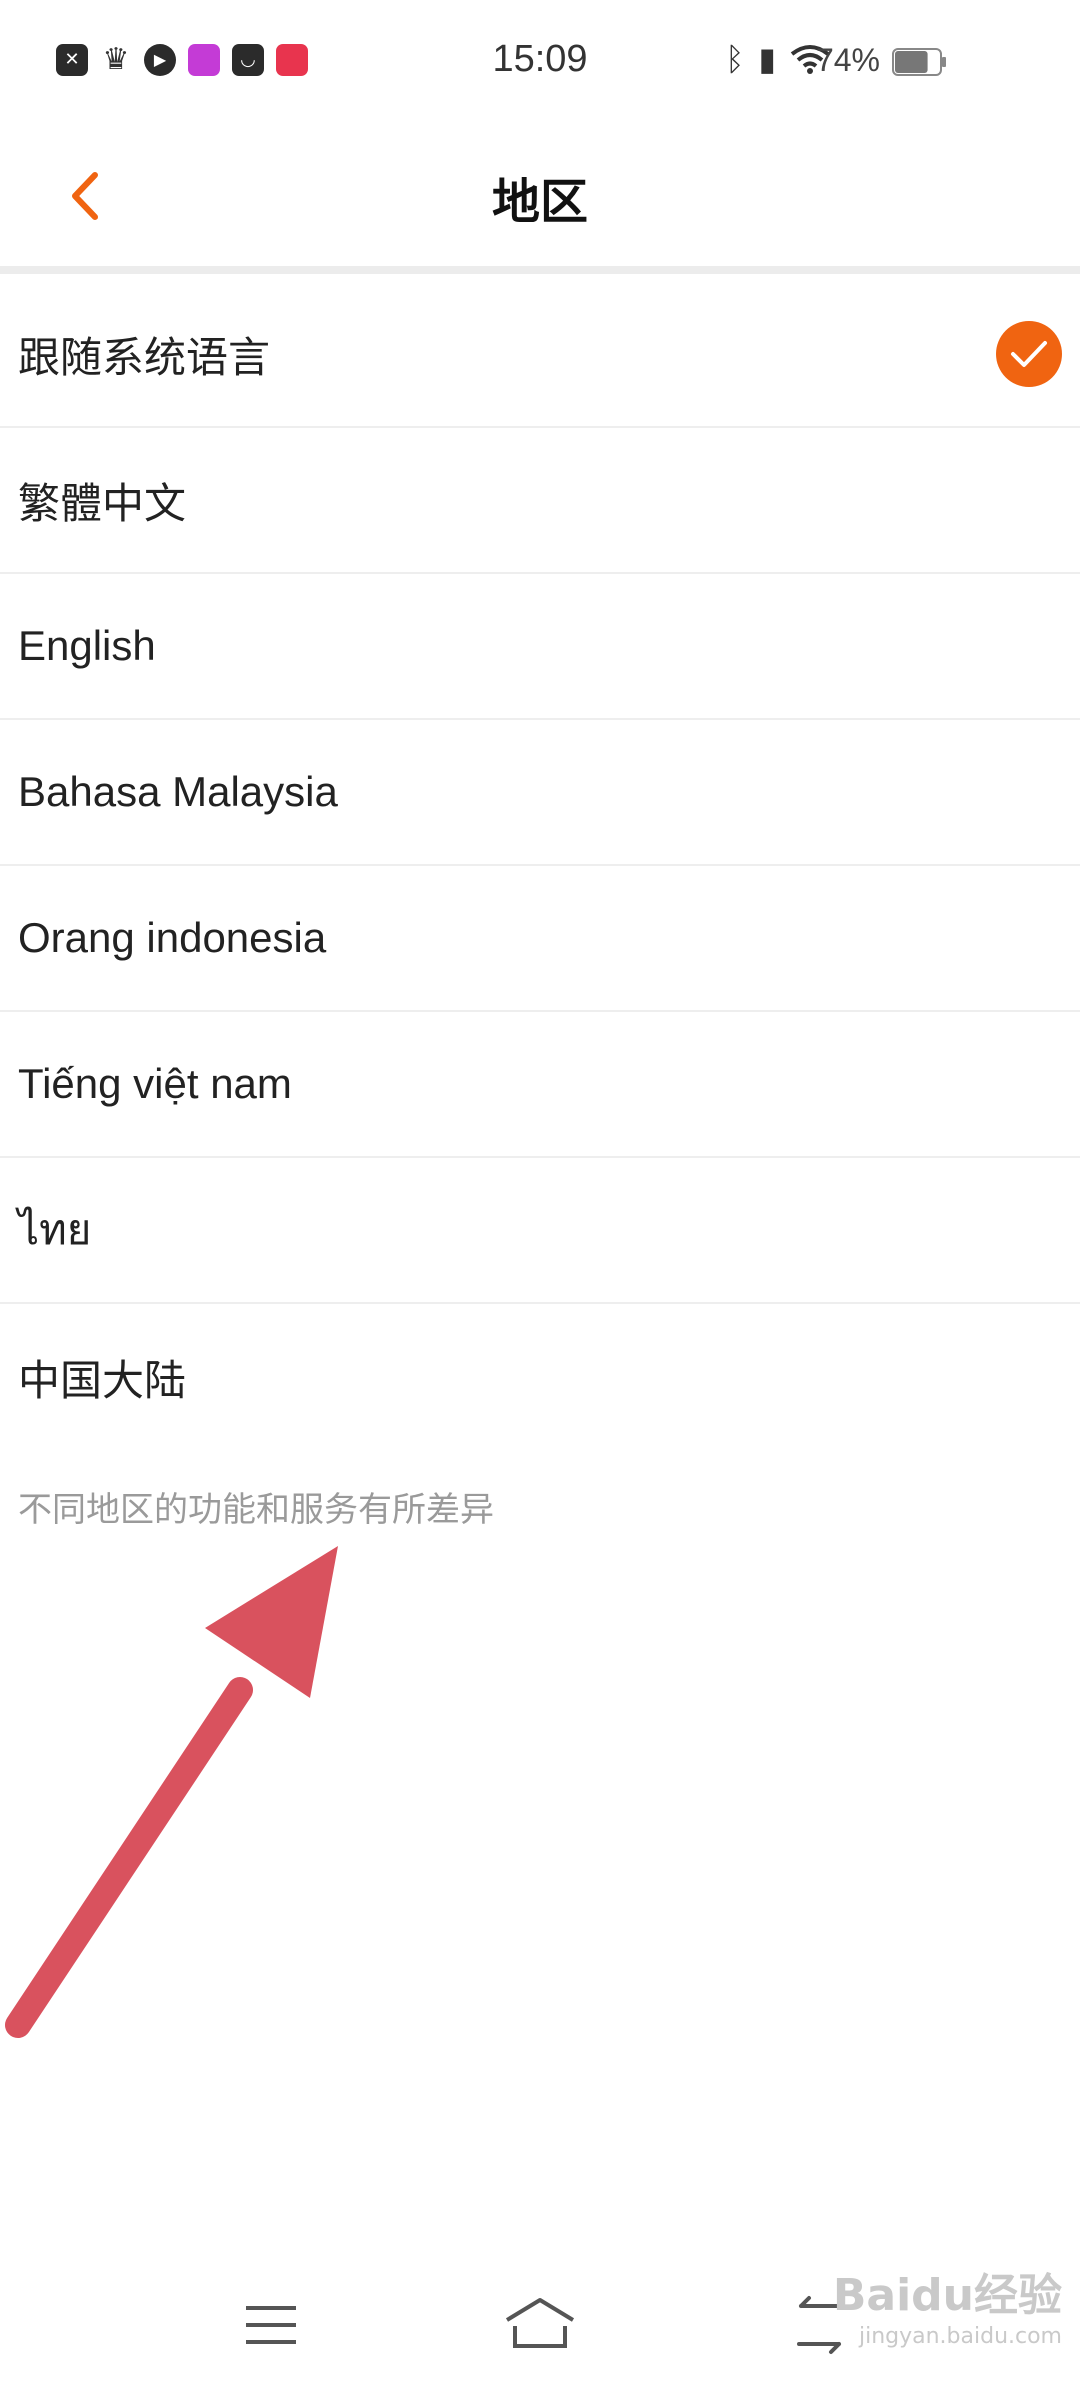 The width and height of the screenshot is (1080, 2400). Describe the element at coordinates (540, 647) in the screenshot. I see `option-english: English` at that location.